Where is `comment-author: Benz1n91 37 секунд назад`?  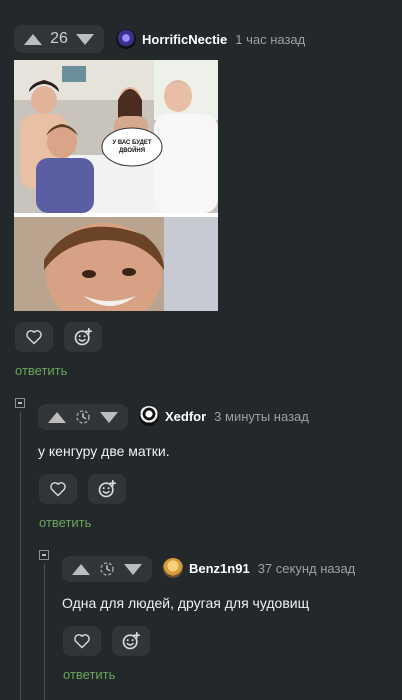
comment-author: Benz1n91 37 секунд назад is located at coordinates (259, 568).